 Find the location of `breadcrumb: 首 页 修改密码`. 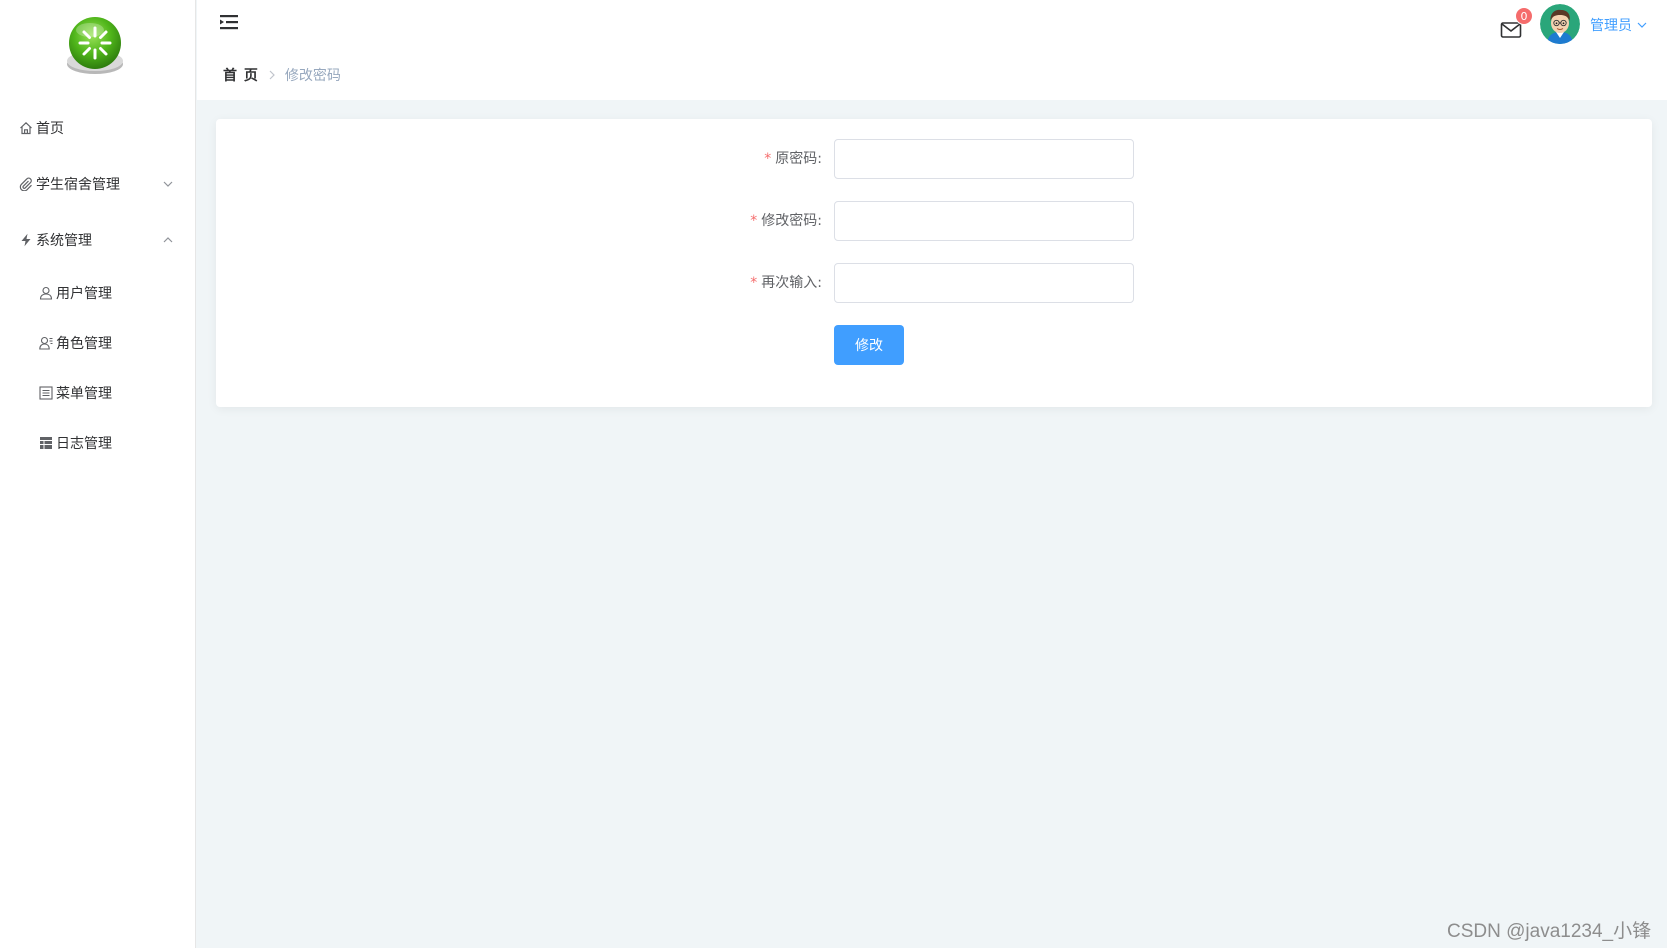

breadcrumb: 首 页 修改密码 is located at coordinates (282, 75).